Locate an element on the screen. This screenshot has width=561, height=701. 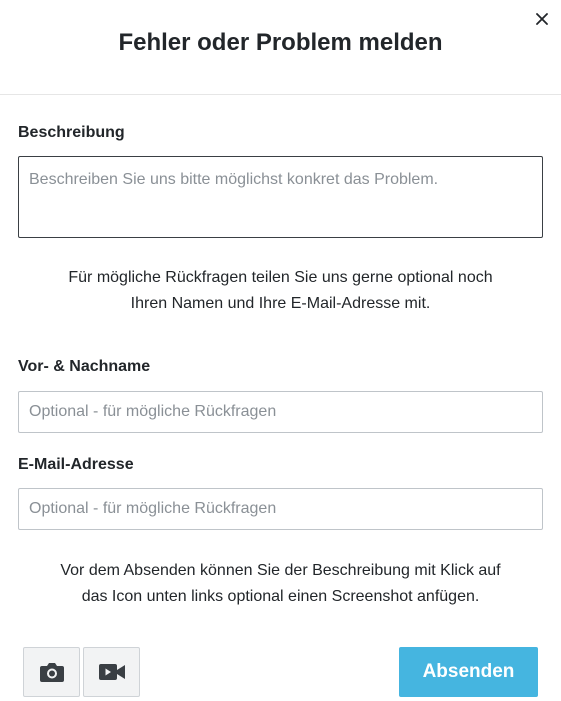
close-icon is located at coordinates (542, 19).